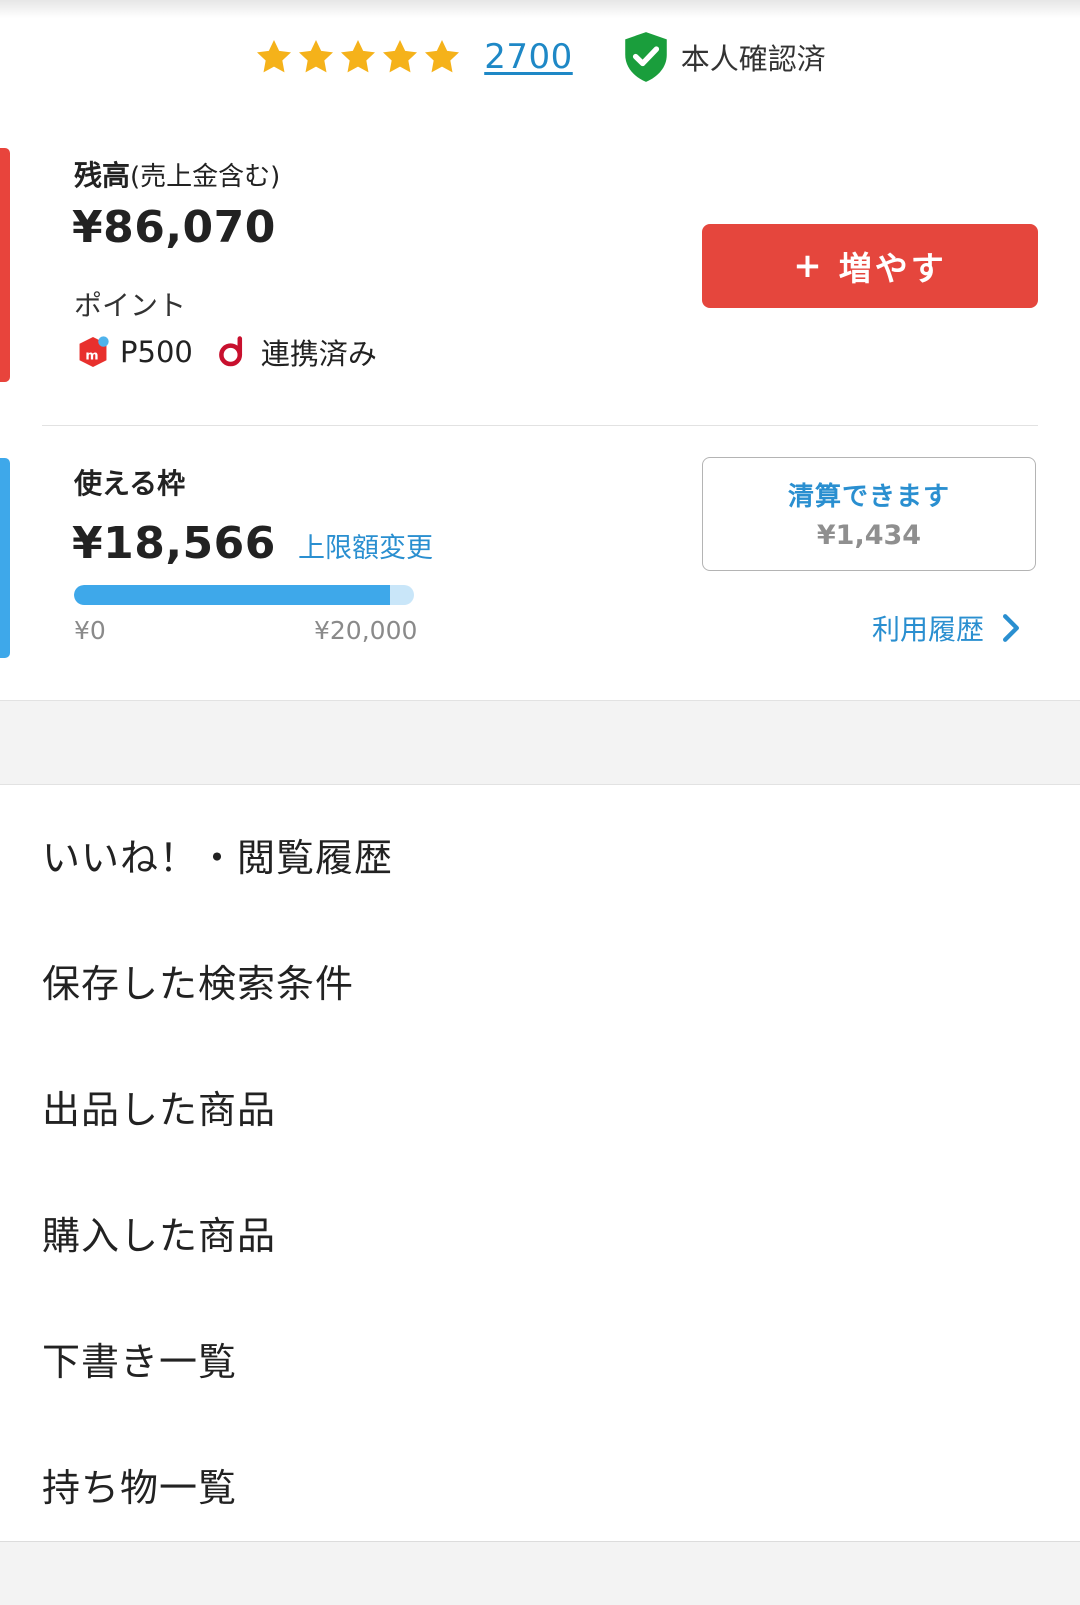 This screenshot has width=1080, height=1605. I want to click on points-label: ポイント, so click(130, 305).